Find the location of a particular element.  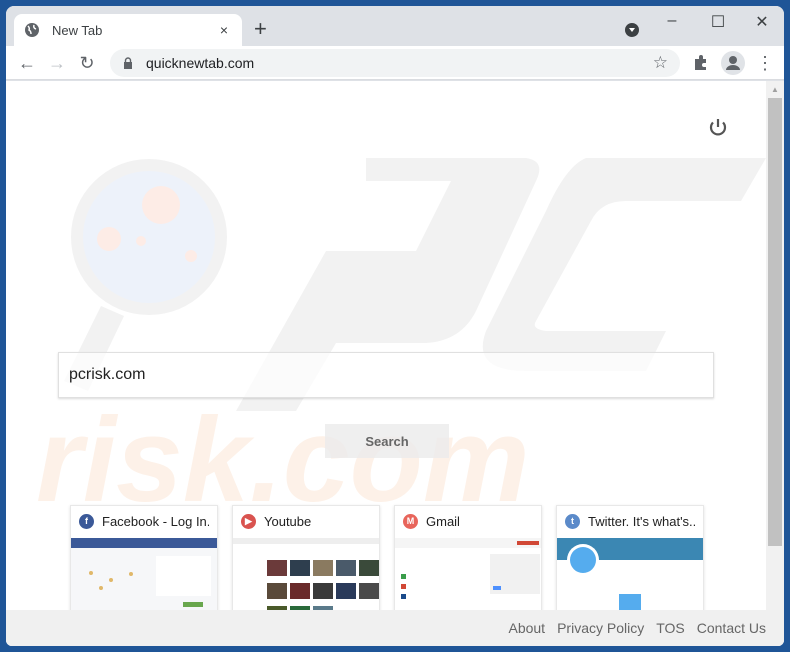

address-bar: quicknewtab.com ☆ is located at coordinates (395, 63).